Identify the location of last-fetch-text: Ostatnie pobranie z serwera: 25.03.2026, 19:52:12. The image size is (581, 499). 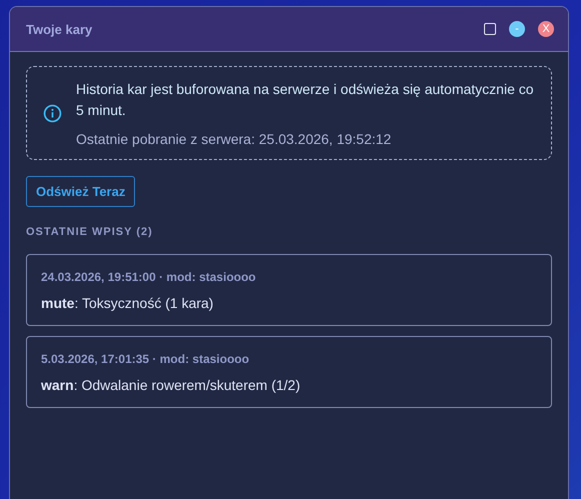
(234, 139).